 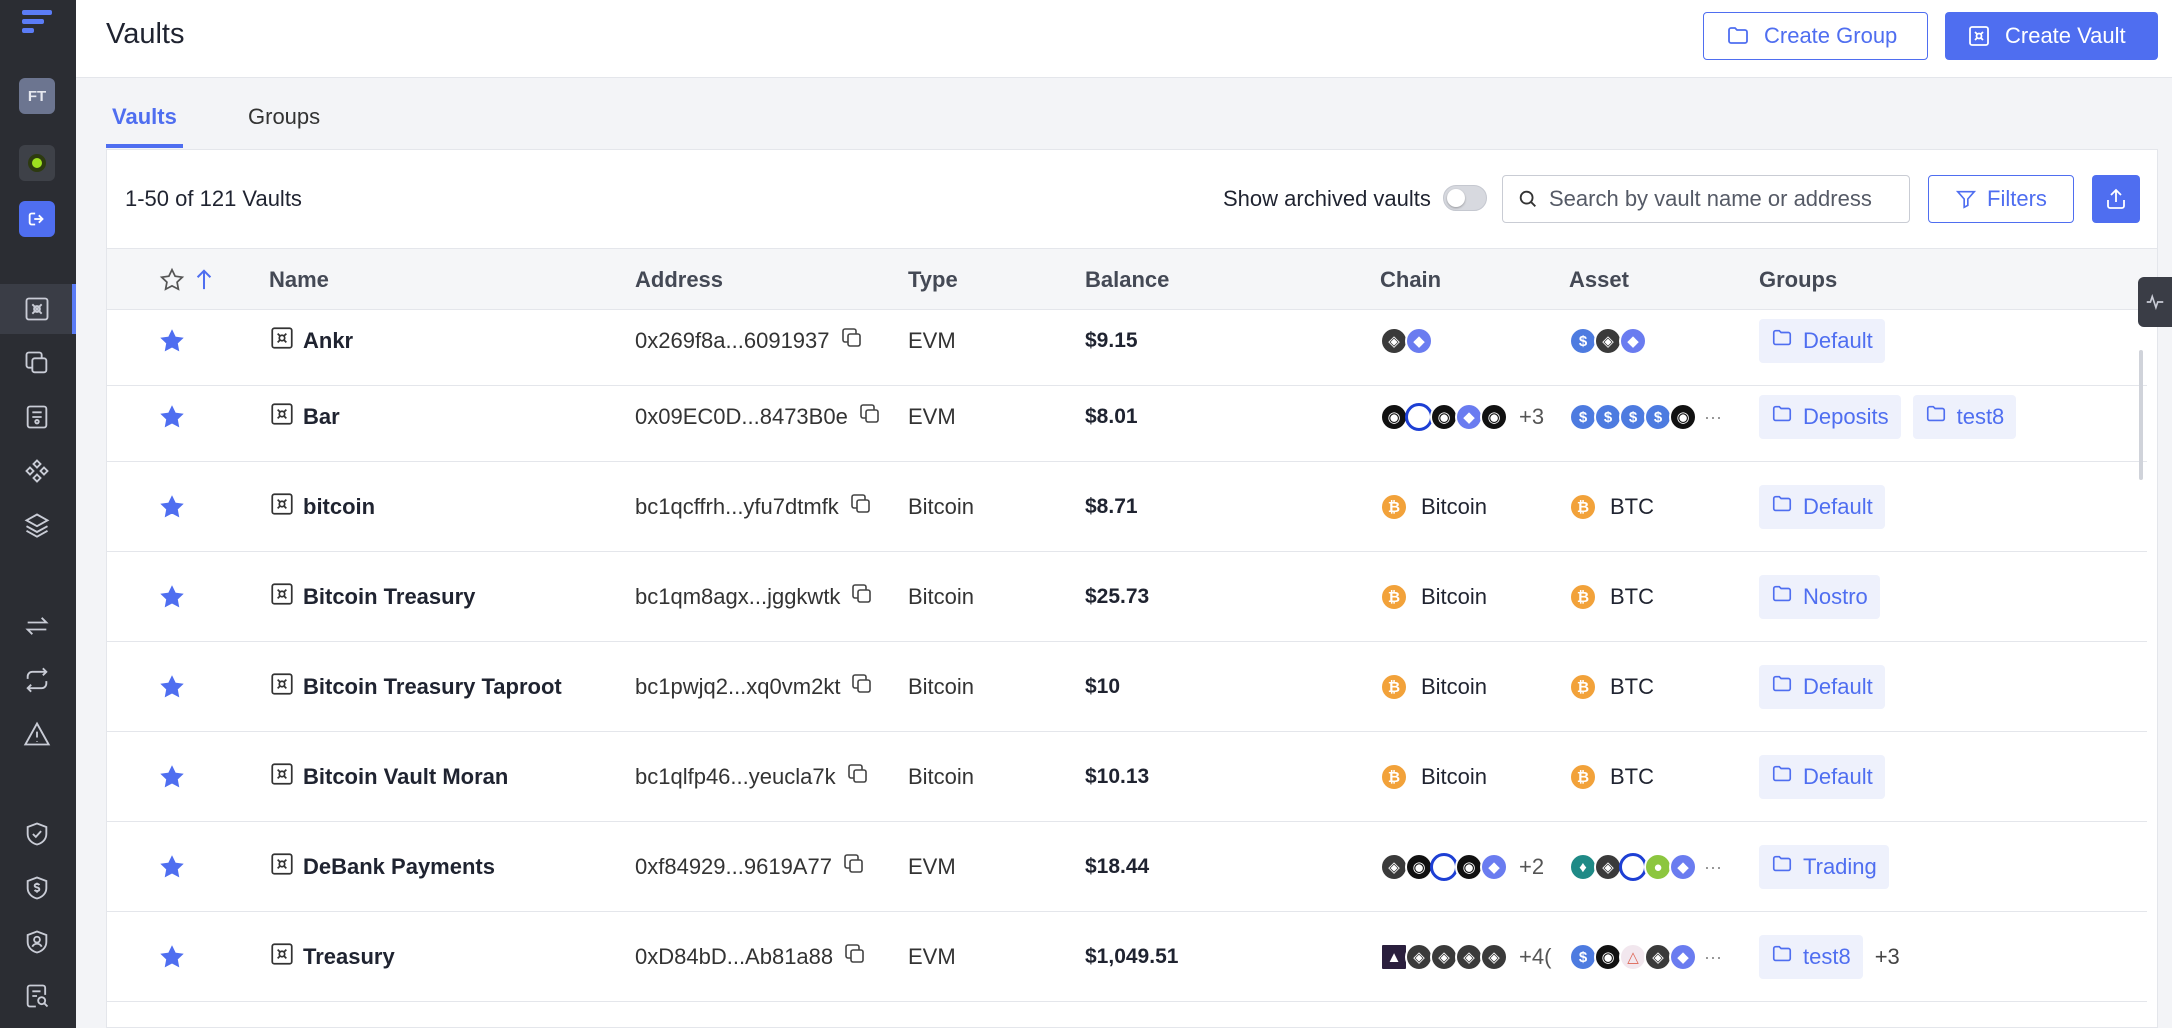 I want to click on activity-panel-toggle, so click(x=2155, y=302).